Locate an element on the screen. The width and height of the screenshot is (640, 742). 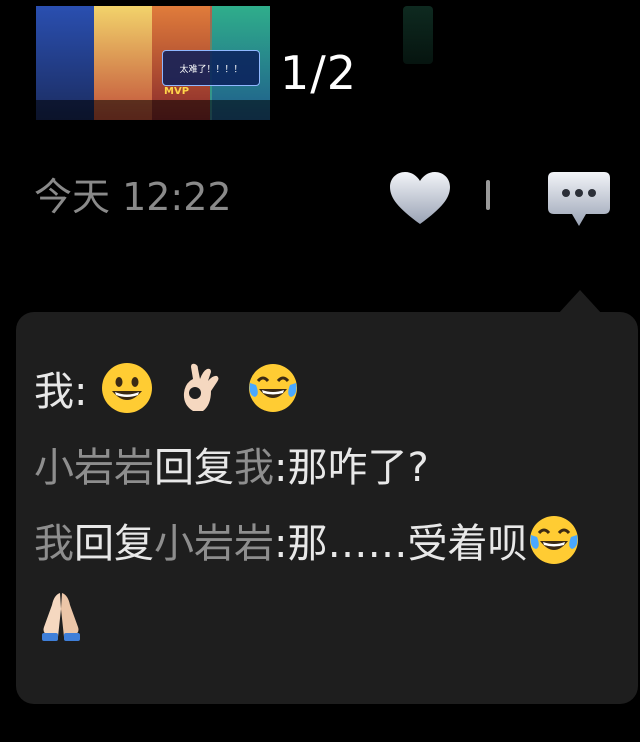
ok-hand-icon is located at coordinates (201, 387).